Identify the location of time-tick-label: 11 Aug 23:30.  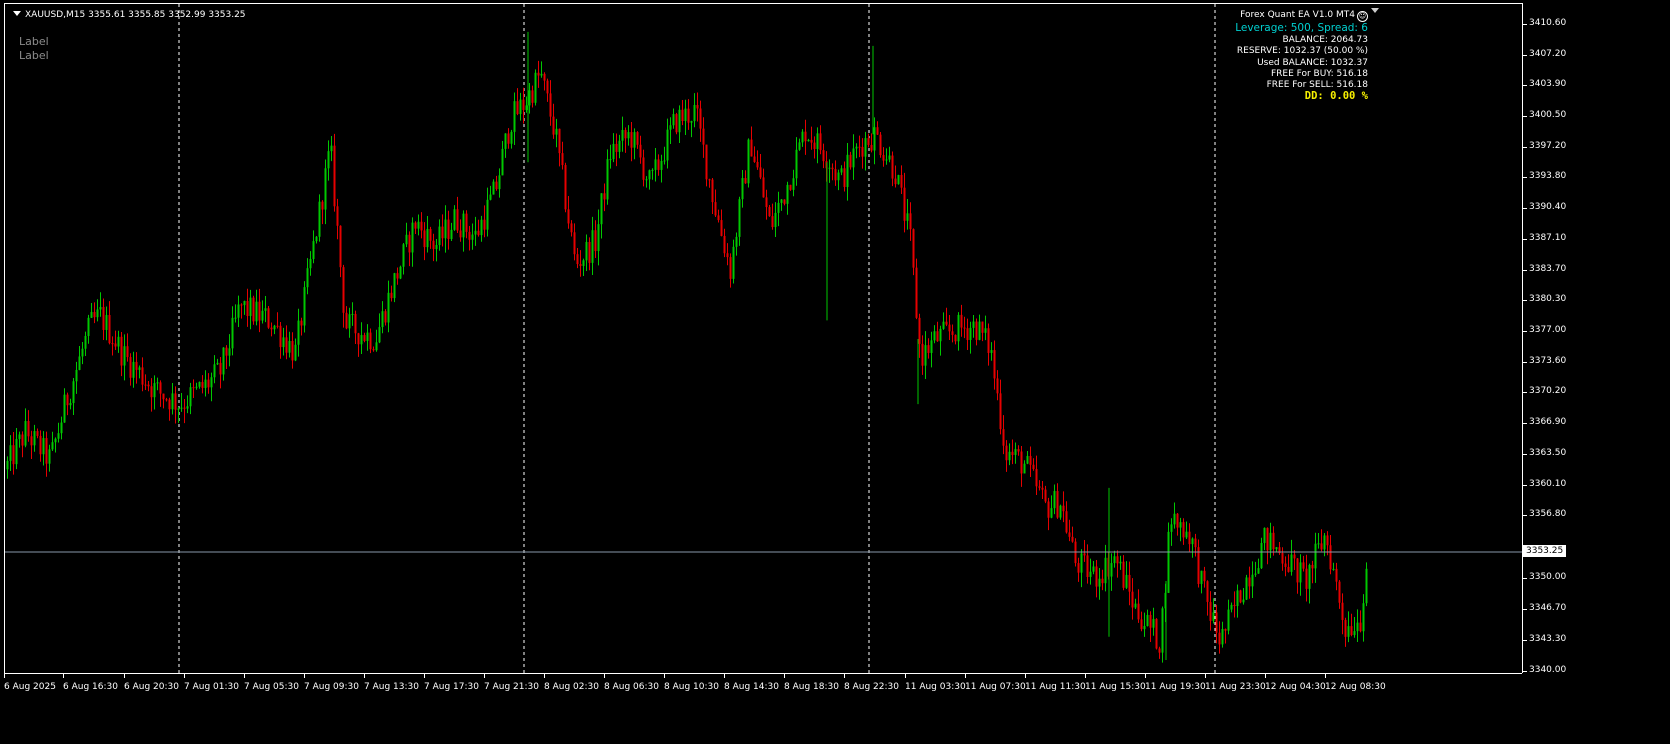
(1235, 683).